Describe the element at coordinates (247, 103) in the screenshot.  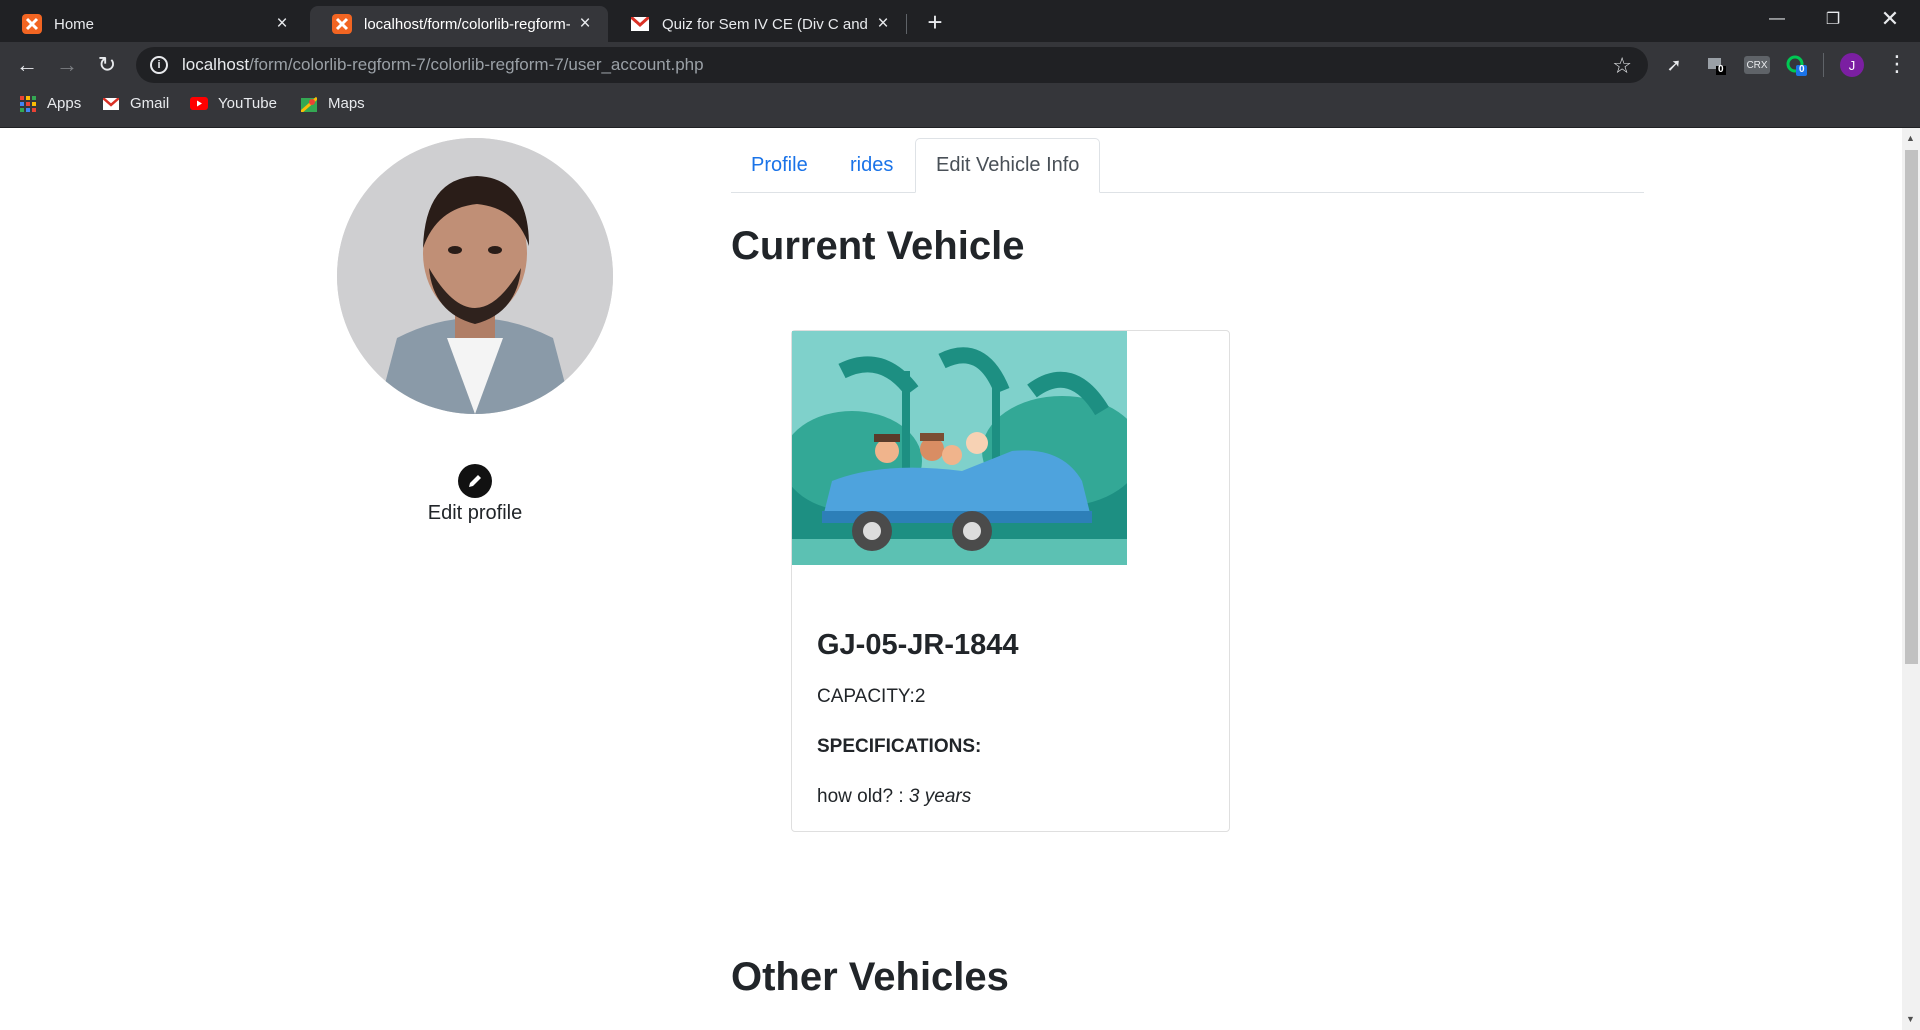
I see `bookmark-label: YouTube` at that location.